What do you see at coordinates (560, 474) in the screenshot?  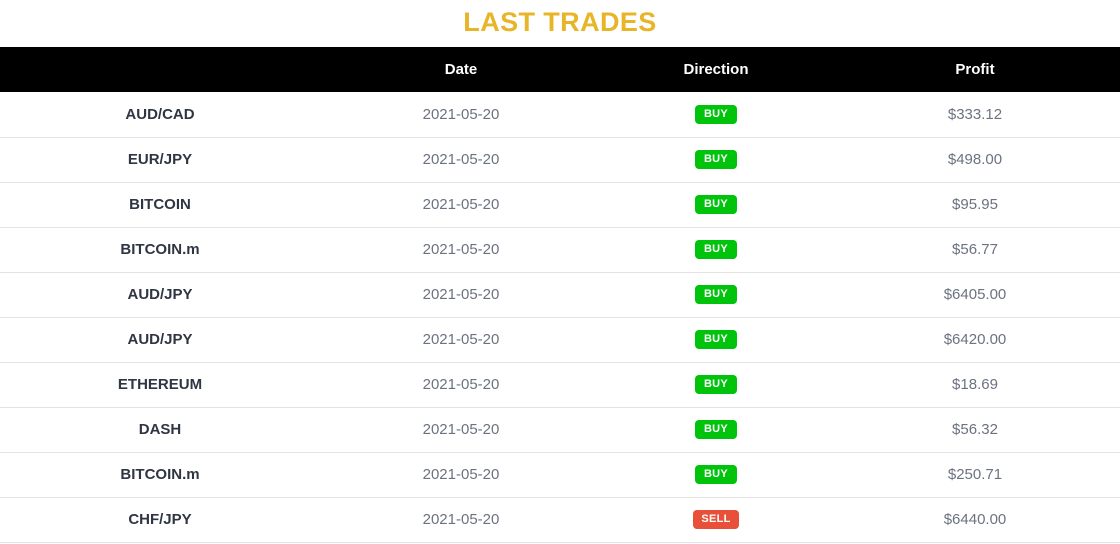 I see `table-row: BITCOIN.m 2021-05-20 BUY $250.71` at bounding box center [560, 474].